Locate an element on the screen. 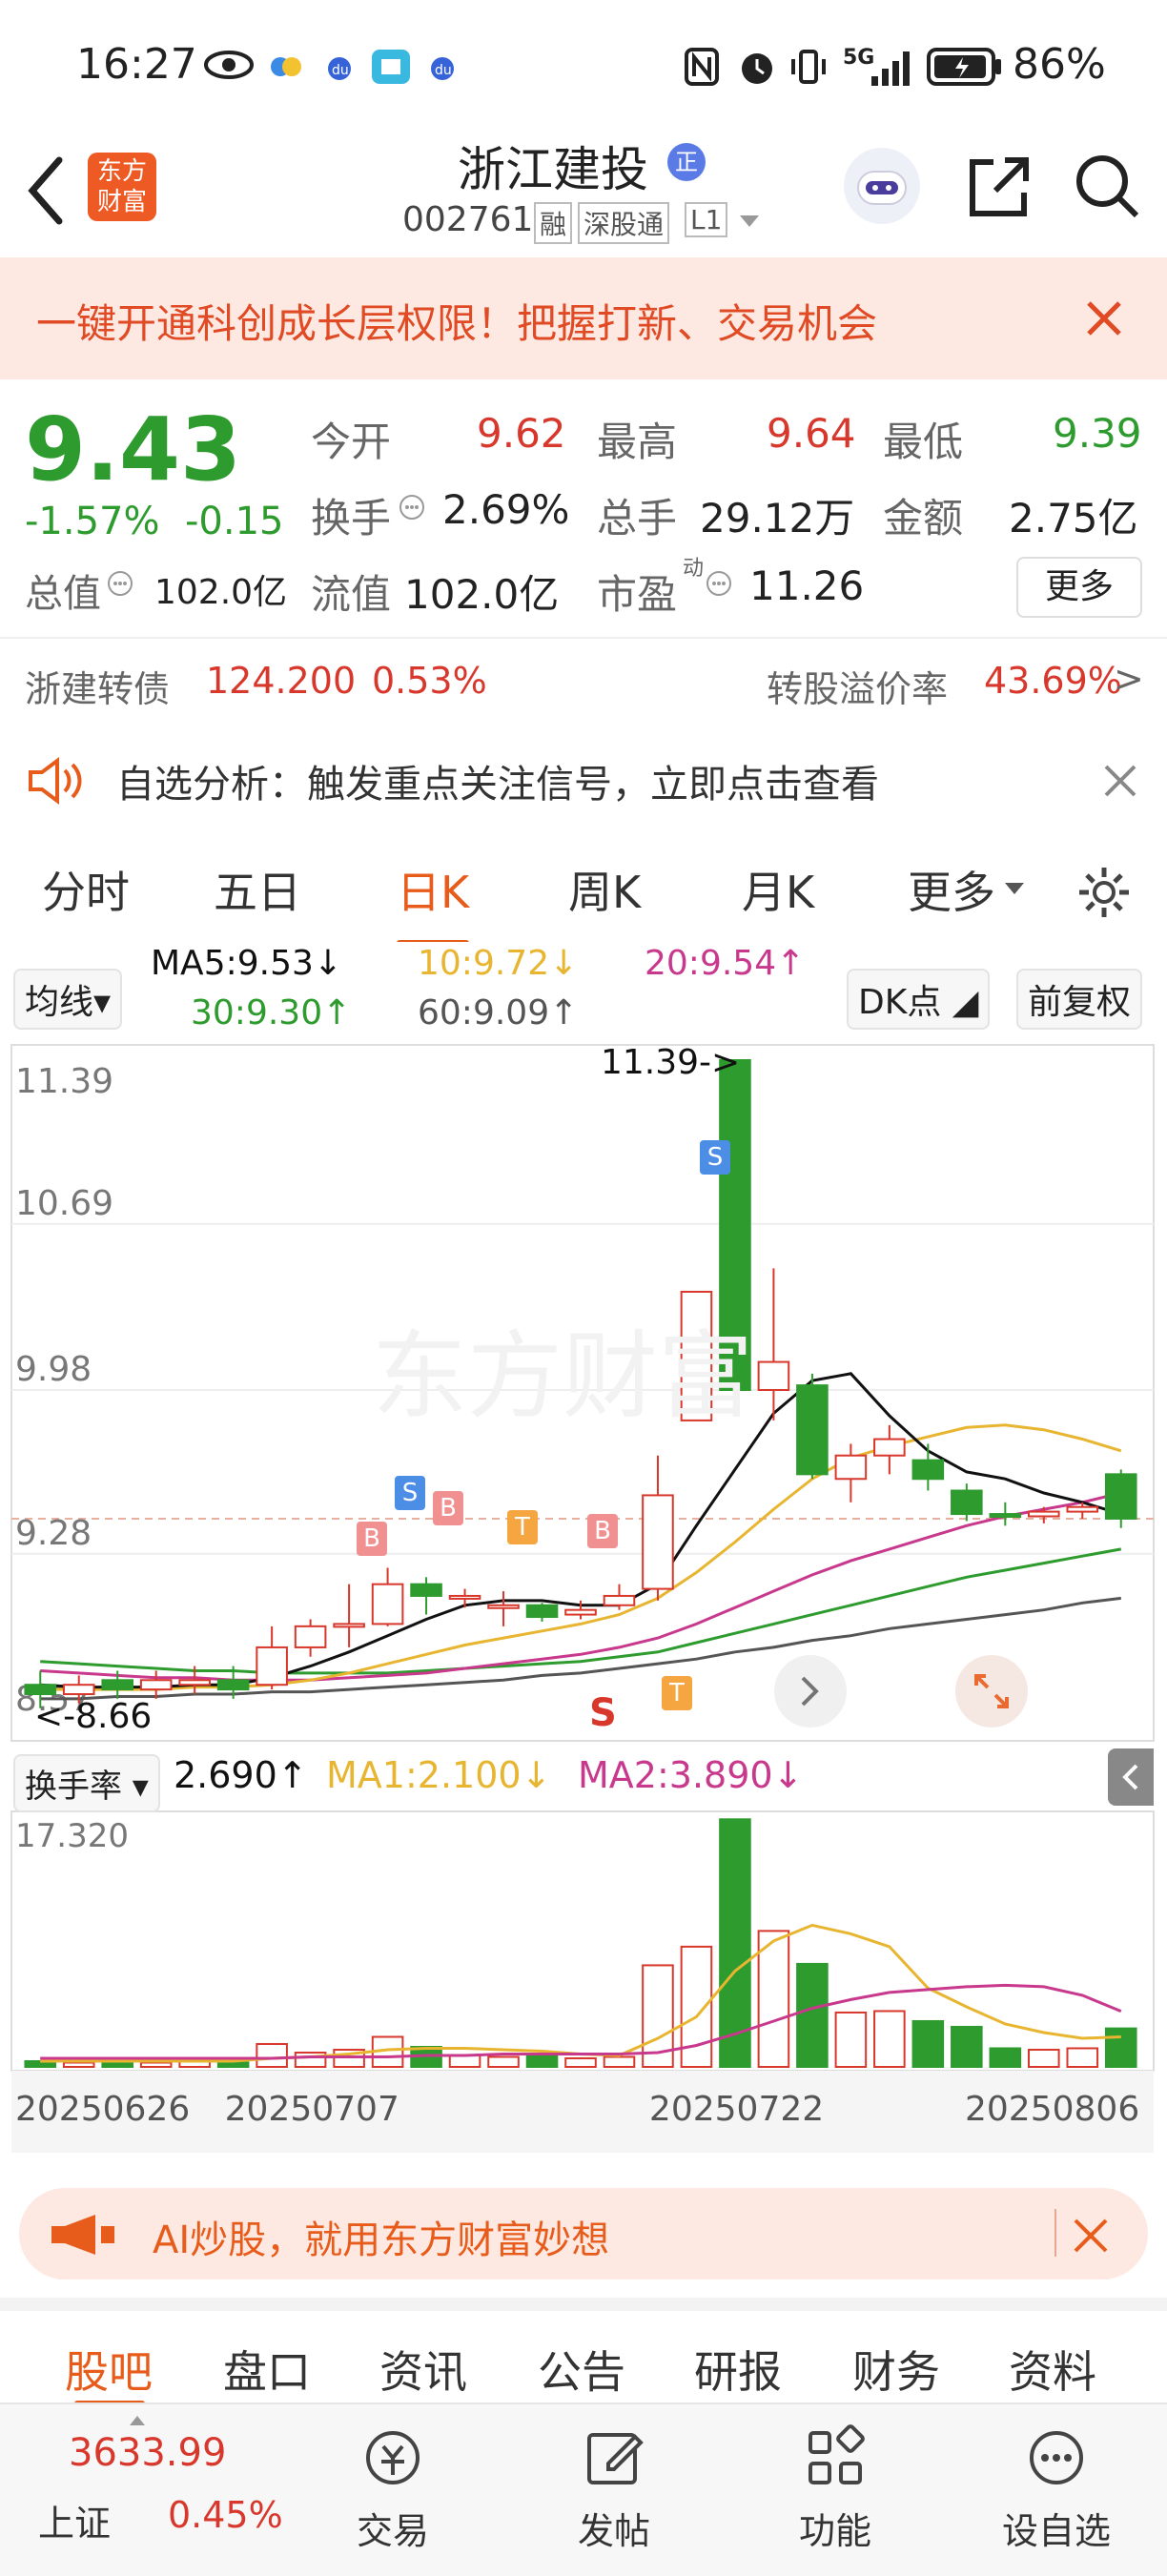 The image size is (1167, 2576). ai-assistant-icon is located at coordinates (882, 186).